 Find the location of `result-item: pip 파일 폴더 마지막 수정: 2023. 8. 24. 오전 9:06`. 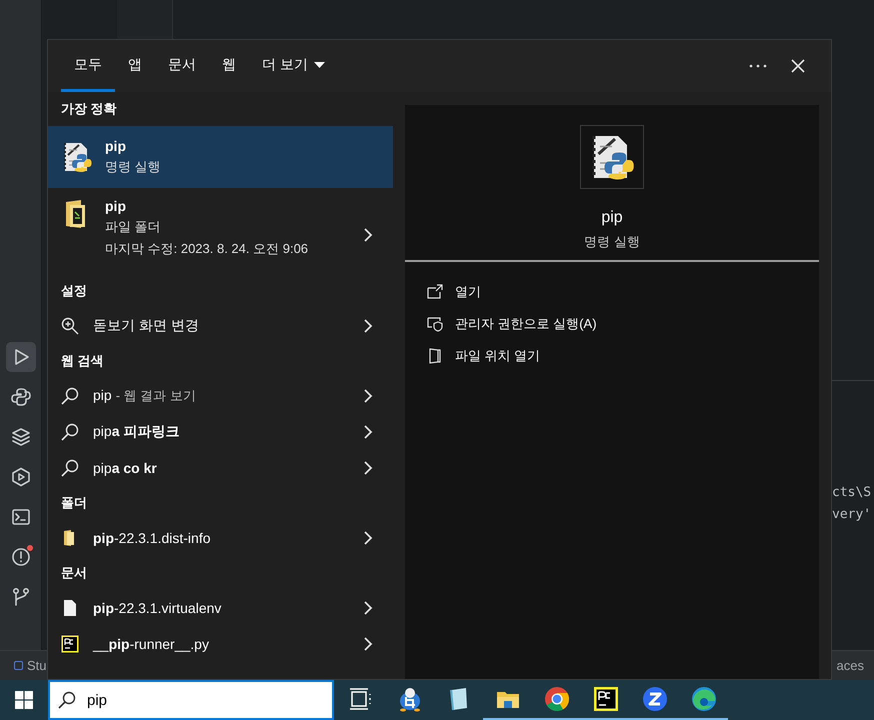

result-item: pip 파일 폴더 마지막 수정: 2023. 8. 24. 오전 9:06 is located at coordinates (220, 231).